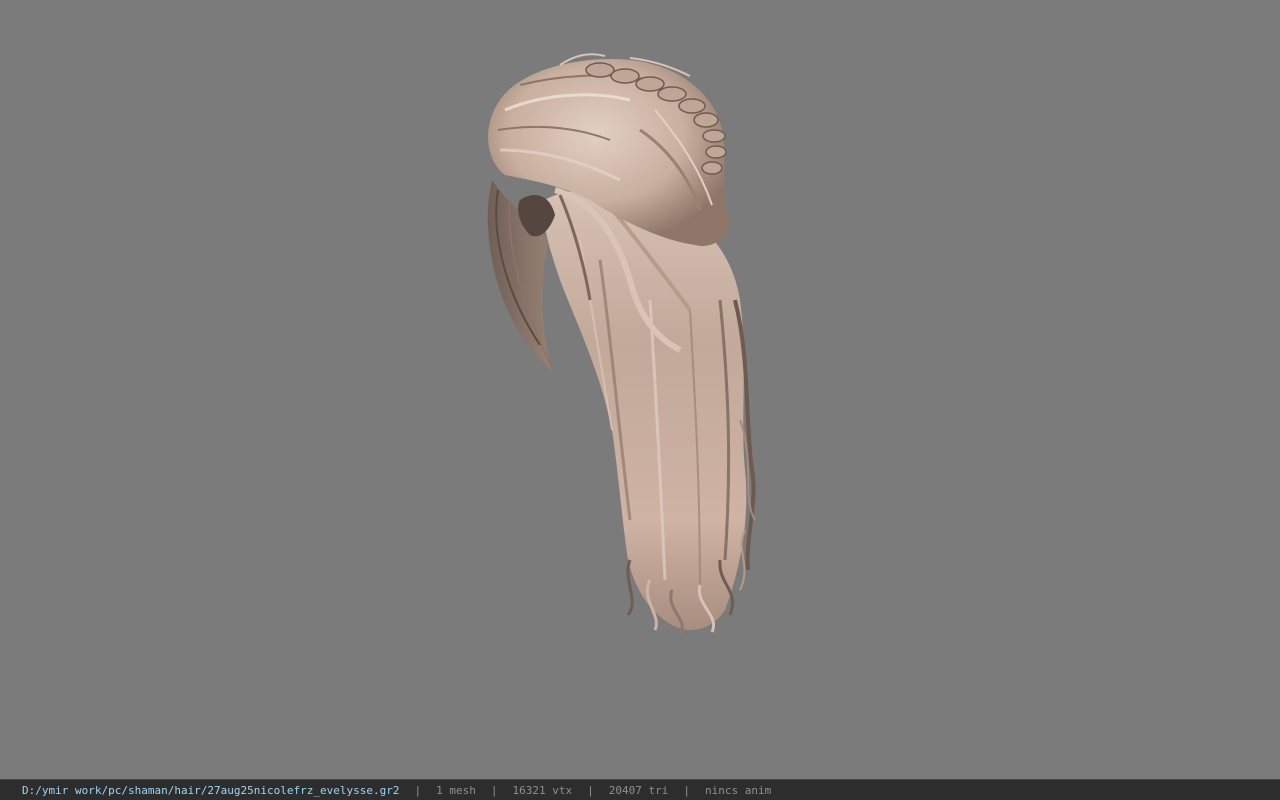 This screenshot has width=1280, height=800. Describe the element at coordinates (738, 790) in the screenshot. I see `anim-status: nincs anim` at that location.